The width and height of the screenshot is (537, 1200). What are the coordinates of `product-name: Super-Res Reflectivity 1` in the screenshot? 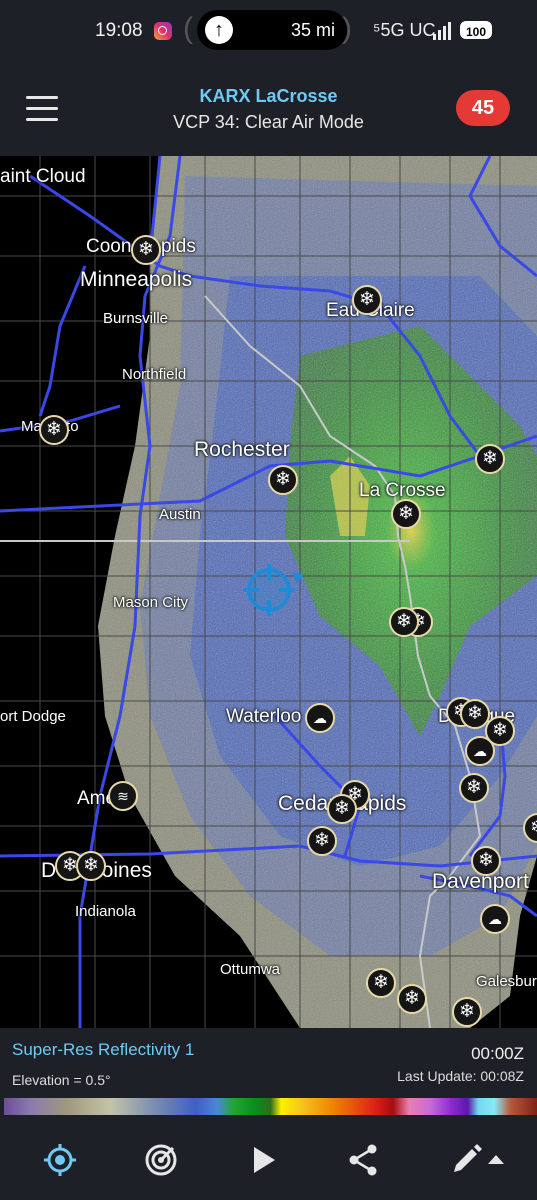 It's located at (103, 1050).